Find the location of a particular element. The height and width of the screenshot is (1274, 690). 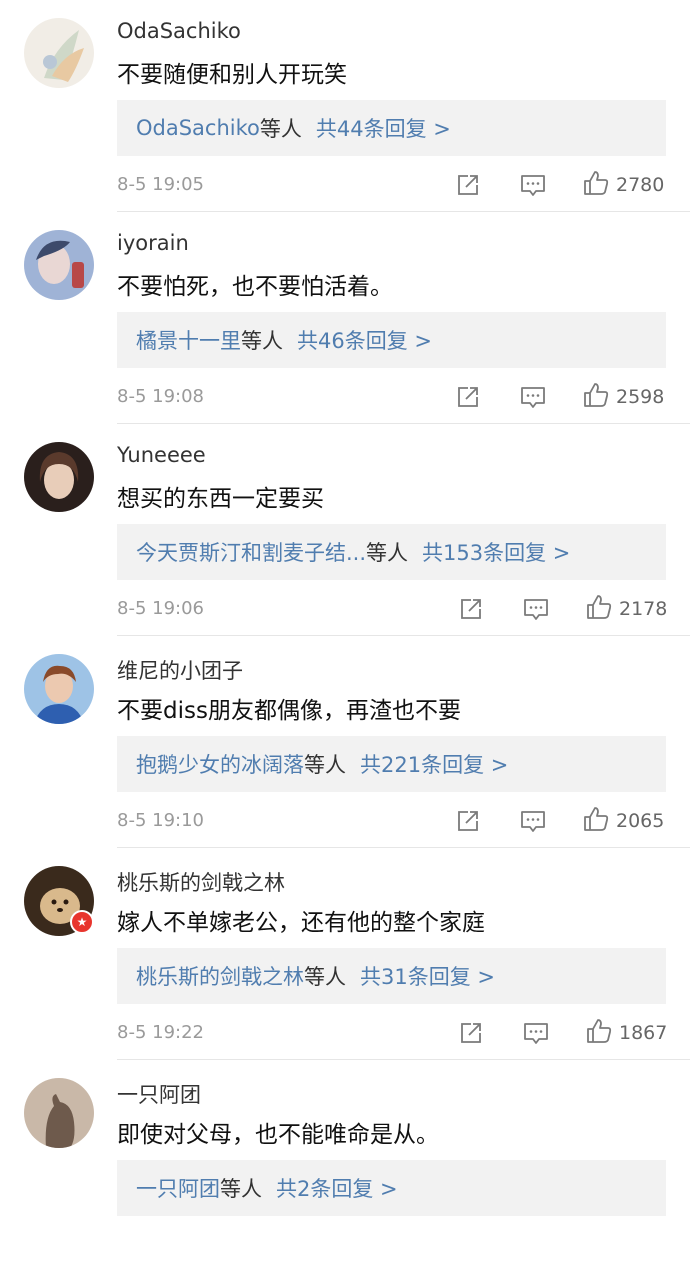

replies-summary: 抱鹅少女的冰阔落 等人 共221条回复 > is located at coordinates (391, 764).